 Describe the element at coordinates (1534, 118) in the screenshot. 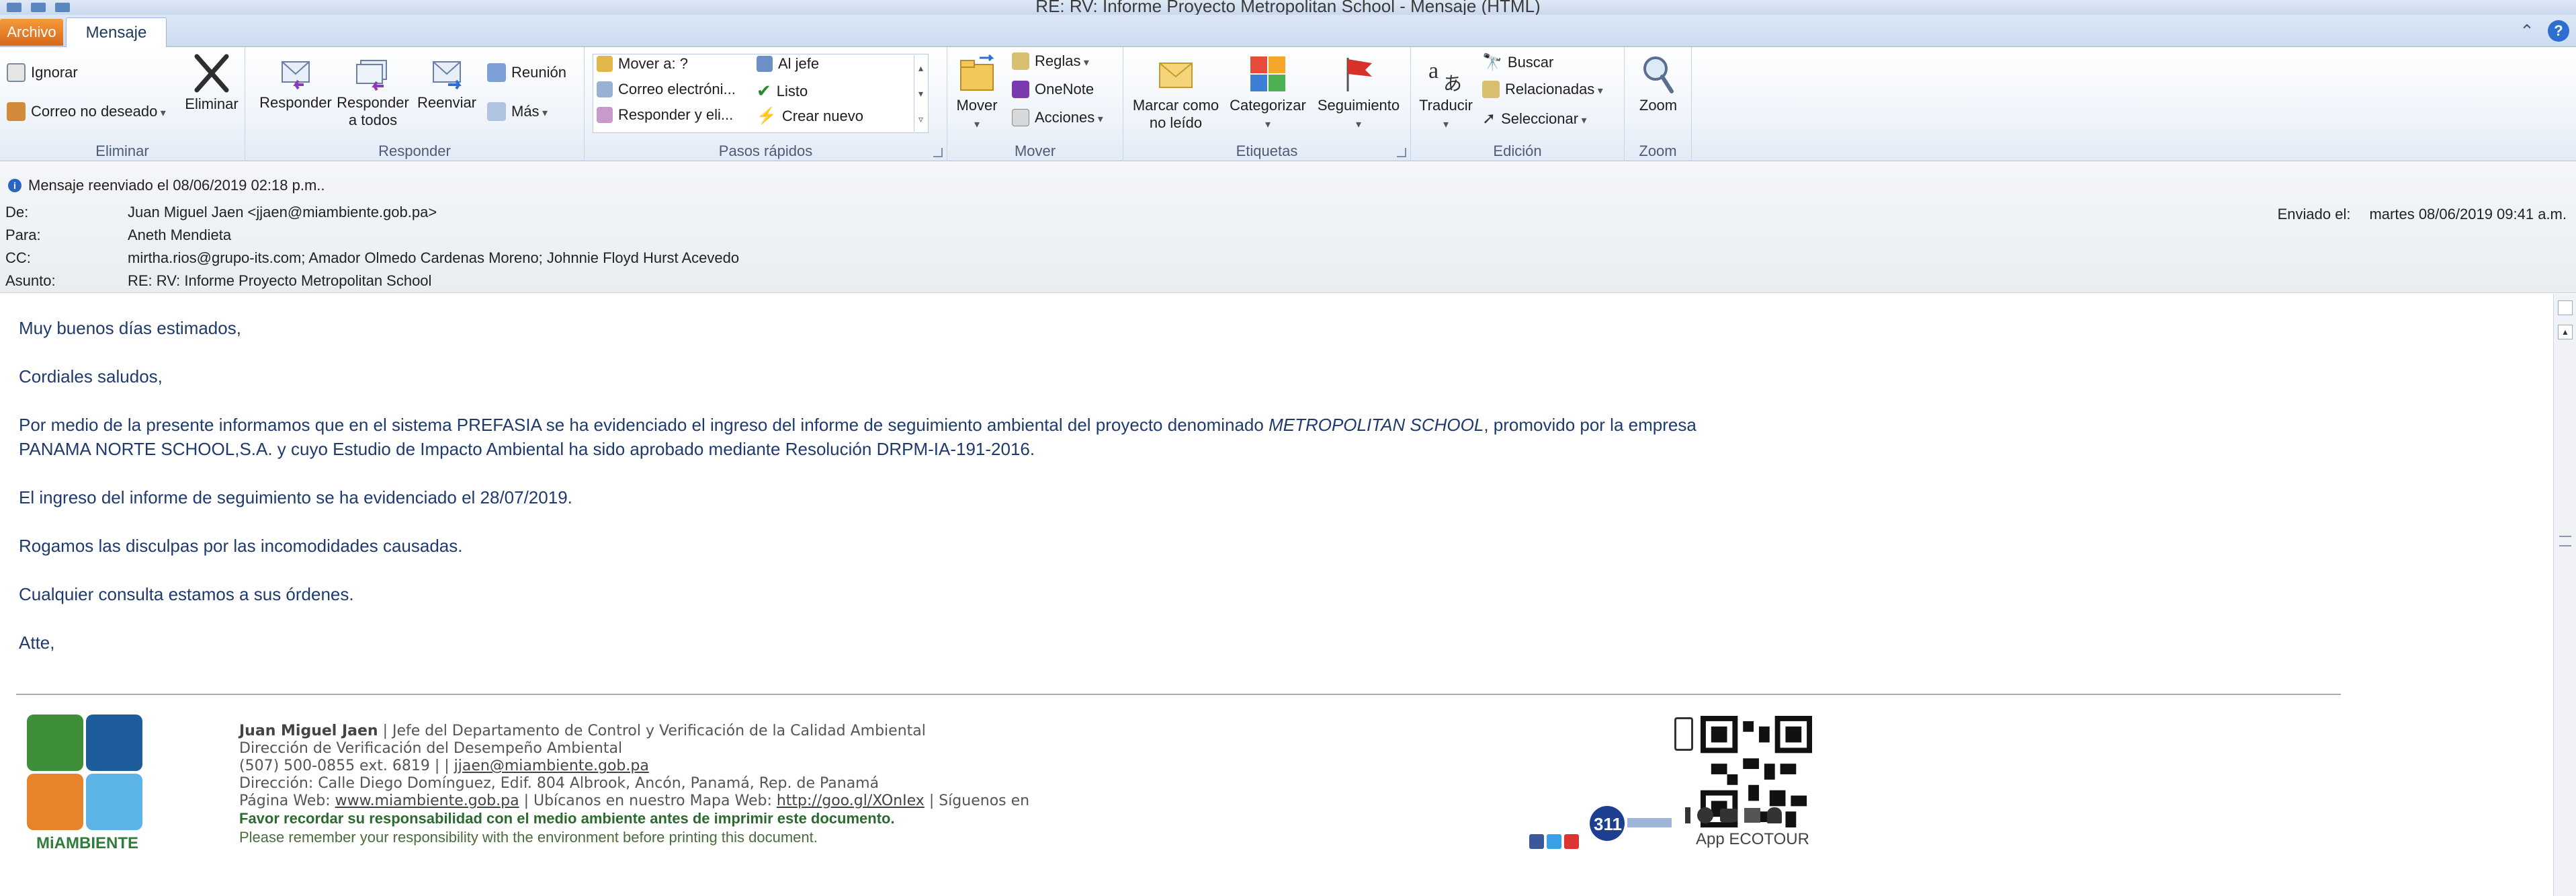

I see `select-button: ➚ Seleccionar` at that location.